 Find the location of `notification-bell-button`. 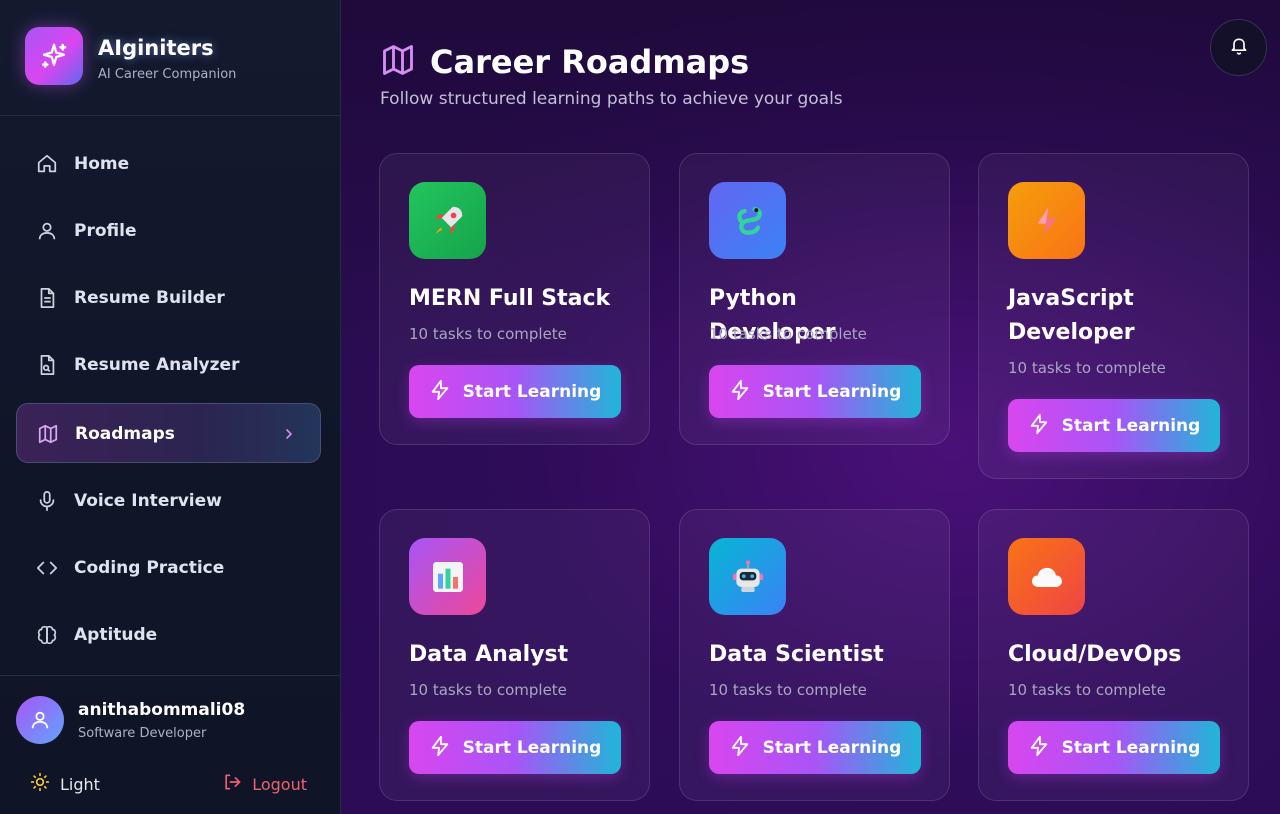

notification-bell-button is located at coordinates (1238, 47).